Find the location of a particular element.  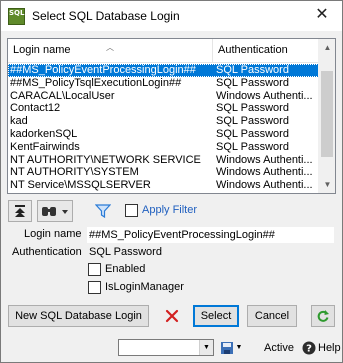

move-to-top-button is located at coordinates (20, 211).